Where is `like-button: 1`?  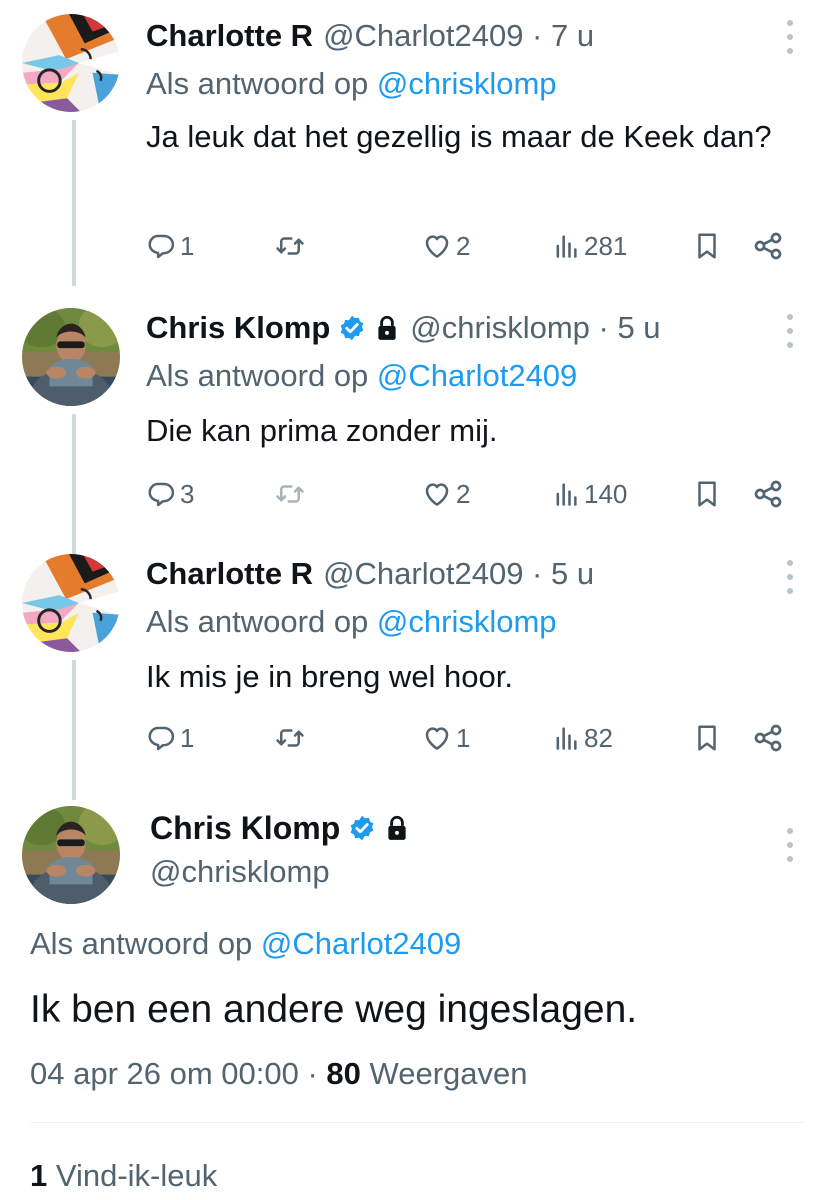 like-button: 1 is located at coordinates (446, 738).